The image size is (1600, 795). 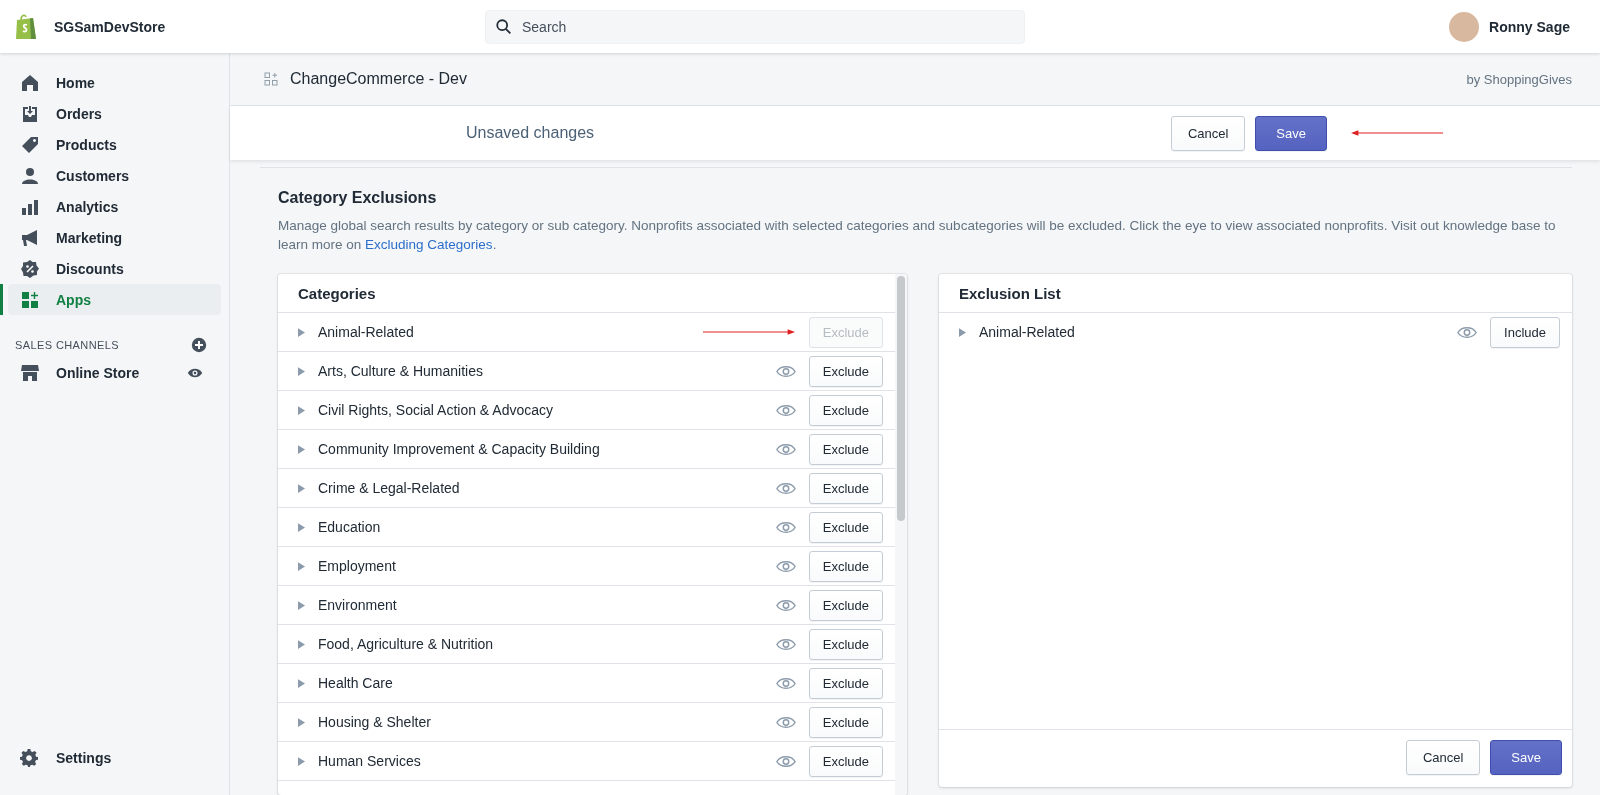 What do you see at coordinates (389, 488) in the screenshot?
I see `category-name: Crime & Legal-Related` at bounding box center [389, 488].